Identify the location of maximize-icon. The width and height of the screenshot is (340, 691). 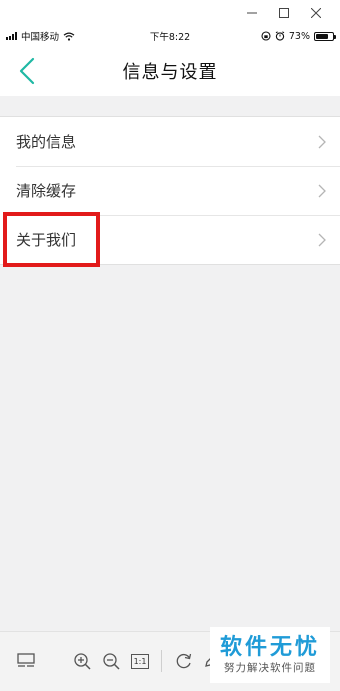
(284, 13).